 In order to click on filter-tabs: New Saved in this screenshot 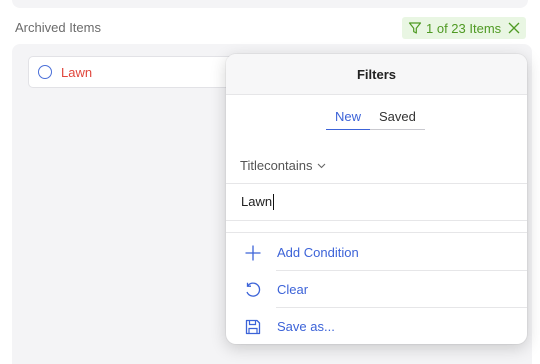, I will do `click(375, 119)`.